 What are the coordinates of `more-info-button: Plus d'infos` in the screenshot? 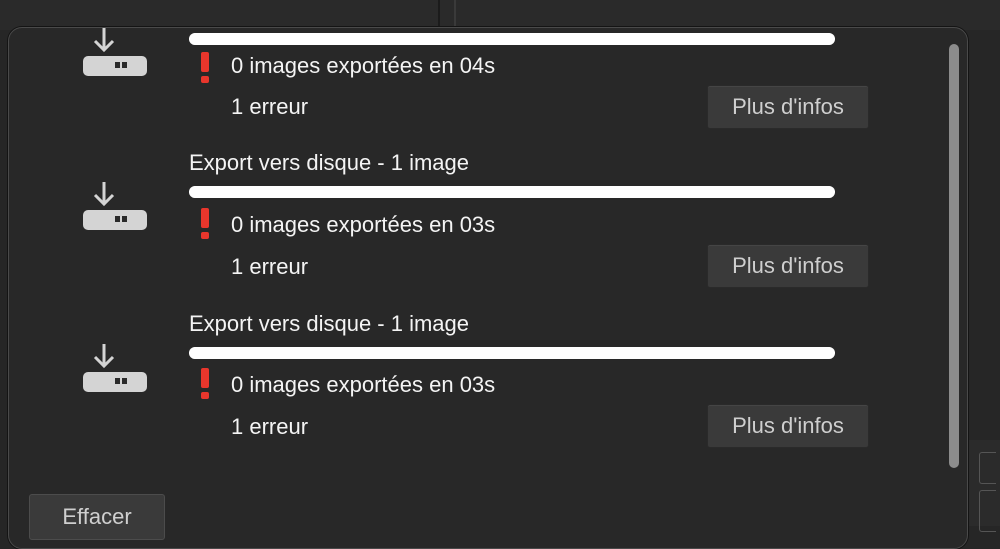 It's located at (788, 426).